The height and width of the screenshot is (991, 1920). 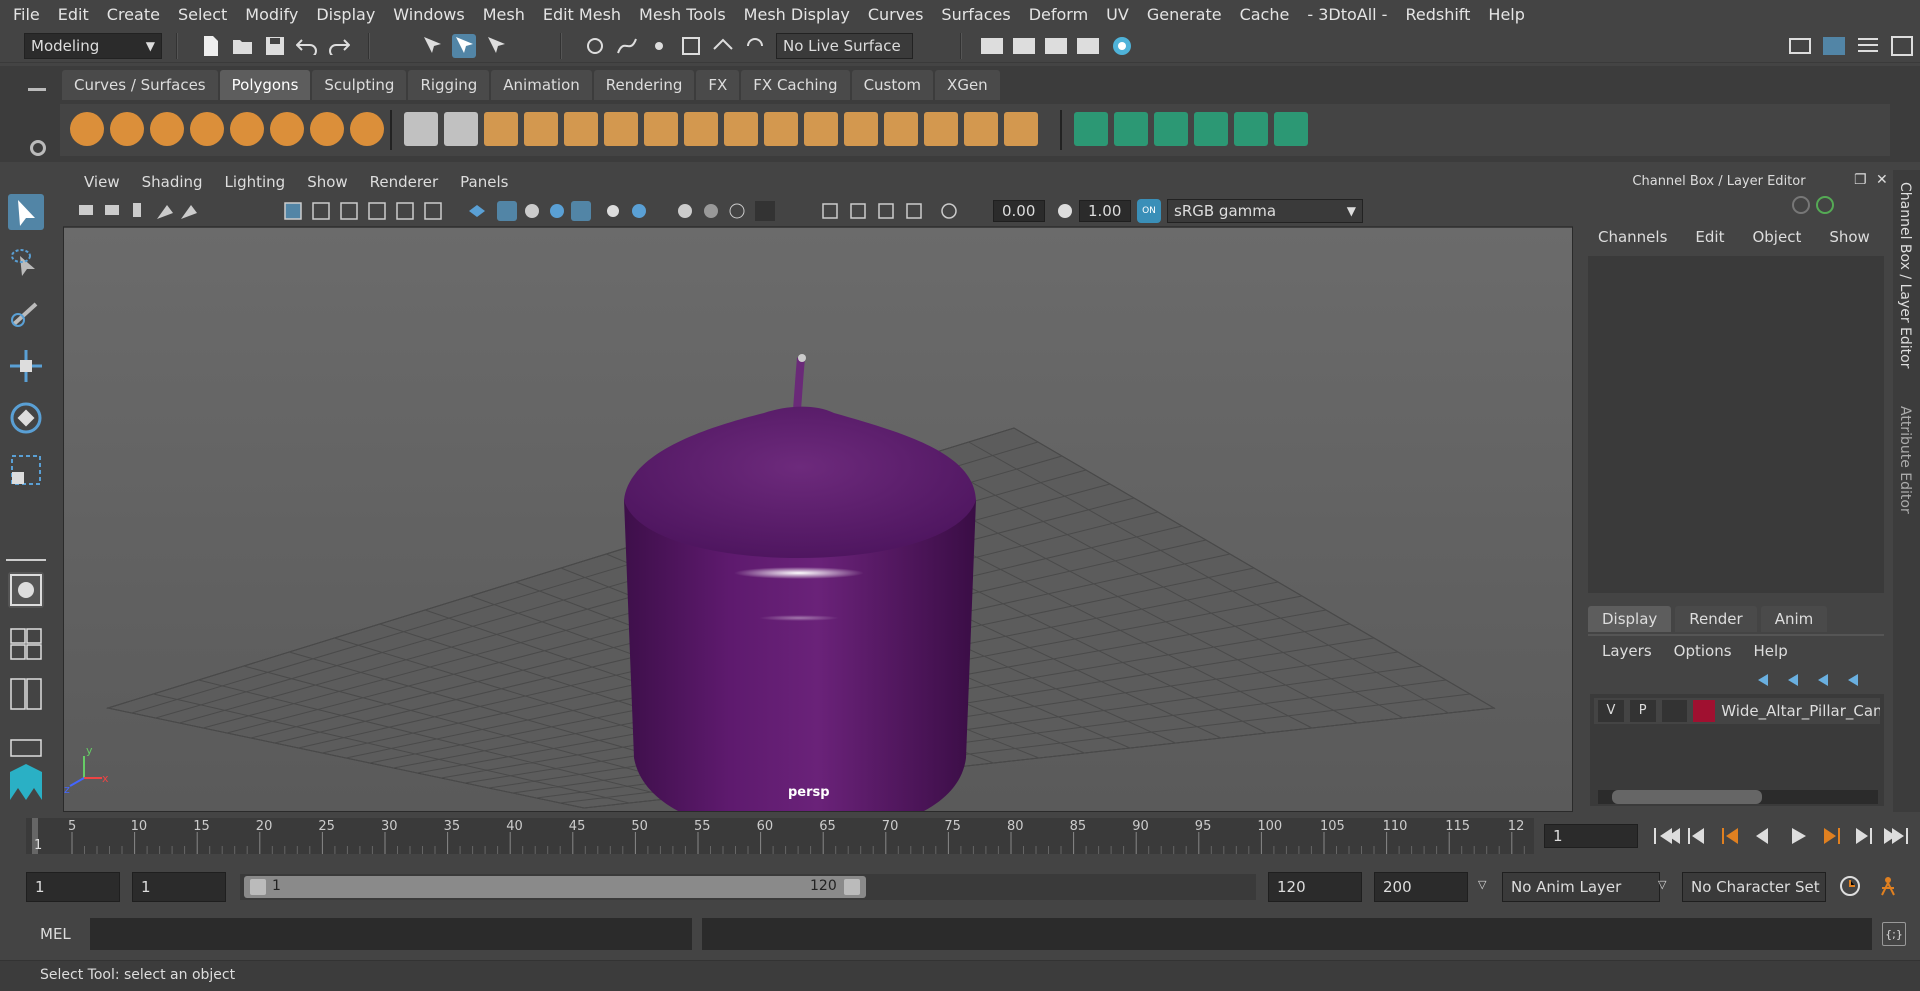 I want to click on end-time-field: 200, so click(x=1421, y=887).